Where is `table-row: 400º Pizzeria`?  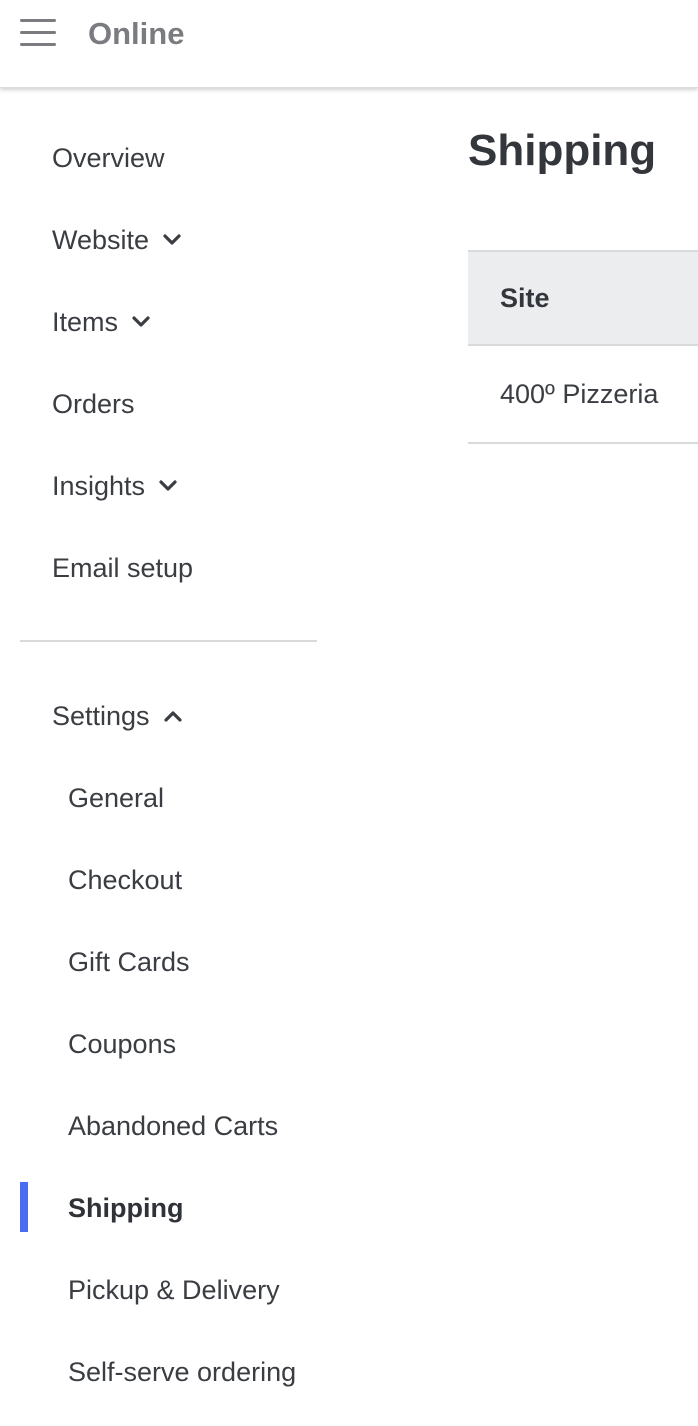
table-row: 400º Pizzeria is located at coordinates (583, 395).